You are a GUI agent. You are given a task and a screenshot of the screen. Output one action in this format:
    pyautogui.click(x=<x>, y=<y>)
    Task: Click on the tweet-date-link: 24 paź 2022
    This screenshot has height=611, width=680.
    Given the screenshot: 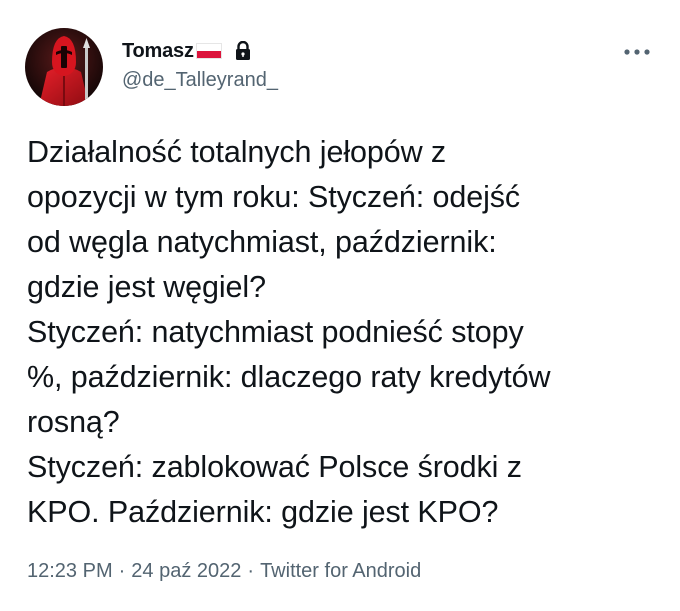 What is the action you would take?
    pyautogui.click(x=186, y=571)
    